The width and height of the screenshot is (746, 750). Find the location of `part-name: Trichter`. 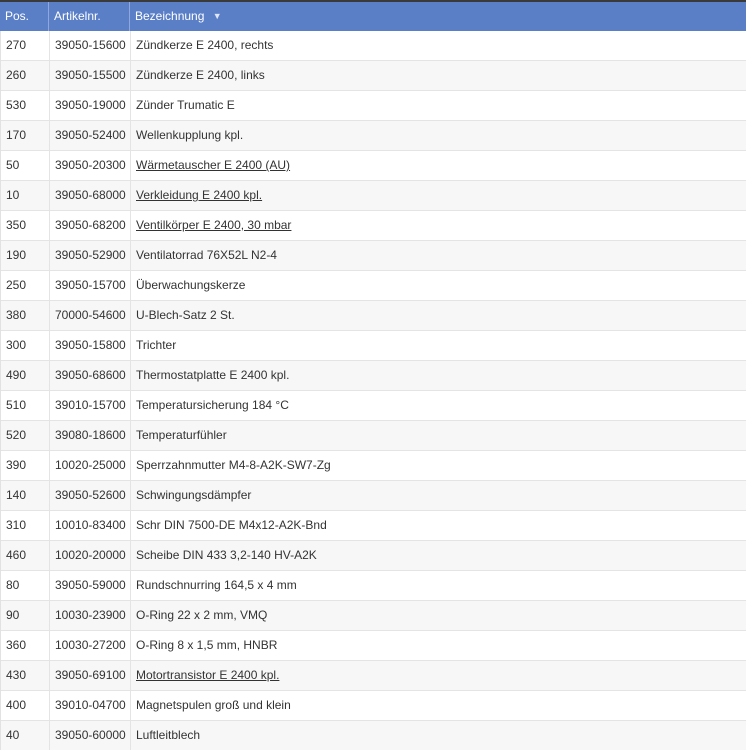

part-name: Trichter is located at coordinates (156, 345).